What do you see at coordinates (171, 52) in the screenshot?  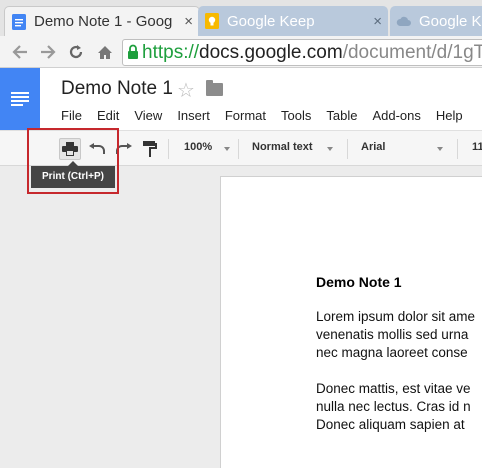 I see `url-scheme: https://` at bounding box center [171, 52].